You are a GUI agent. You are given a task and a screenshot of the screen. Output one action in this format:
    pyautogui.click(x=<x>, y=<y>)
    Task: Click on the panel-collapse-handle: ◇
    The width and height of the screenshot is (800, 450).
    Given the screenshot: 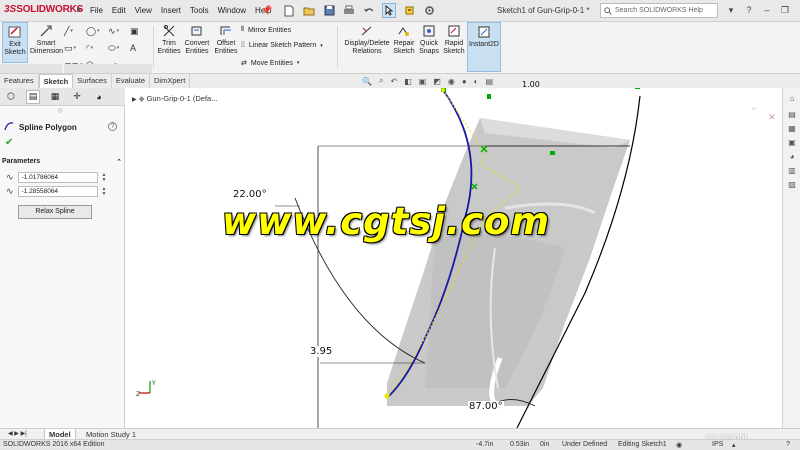 What is the action you would take?
    pyautogui.click(x=60, y=110)
    